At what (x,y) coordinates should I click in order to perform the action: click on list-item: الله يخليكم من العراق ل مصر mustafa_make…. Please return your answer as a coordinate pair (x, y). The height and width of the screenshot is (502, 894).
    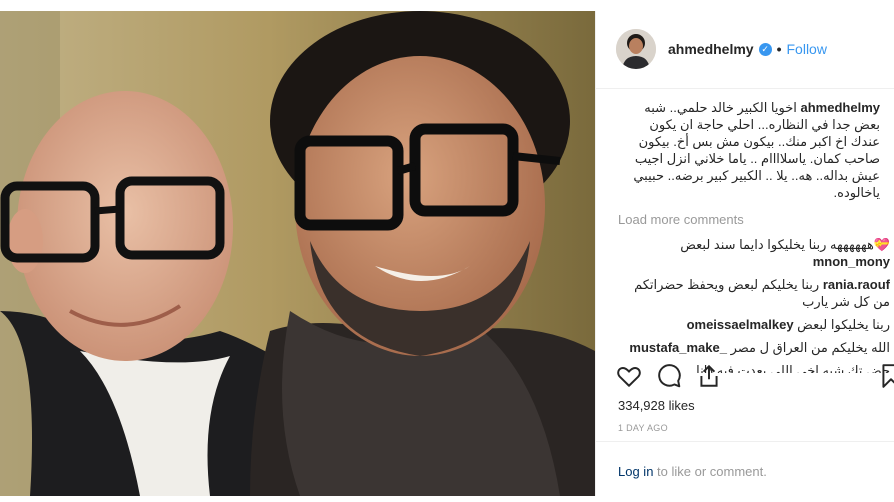
    Looking at the image, I should click on (754, 347).